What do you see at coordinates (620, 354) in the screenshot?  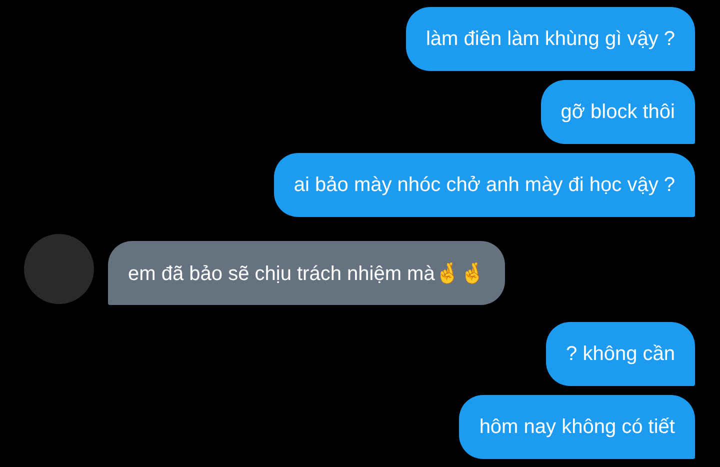 I see `sent-message-bubble: ? không cần` at bounding box center [620, 354].